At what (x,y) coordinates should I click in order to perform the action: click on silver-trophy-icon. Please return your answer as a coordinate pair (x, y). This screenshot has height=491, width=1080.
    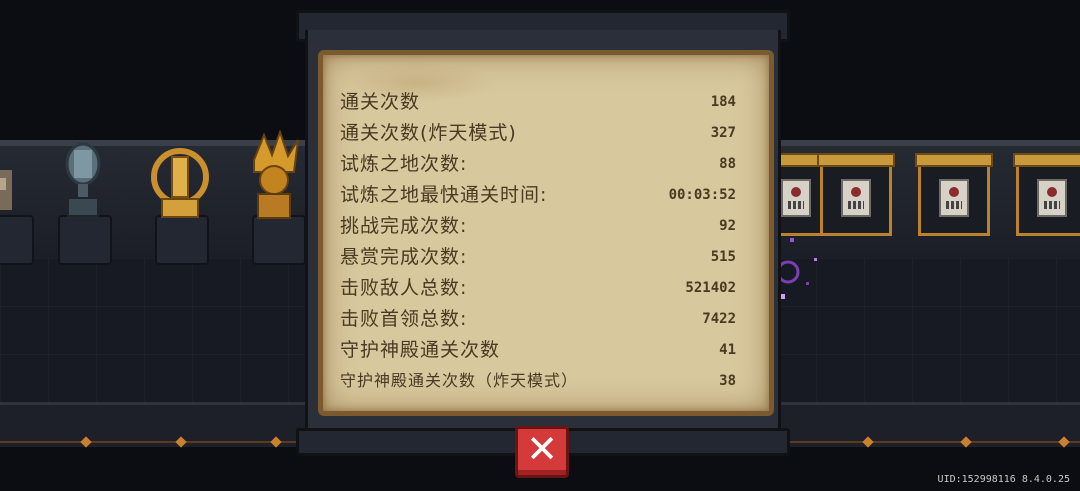
    Looking at the image, I should click on (83, 181).